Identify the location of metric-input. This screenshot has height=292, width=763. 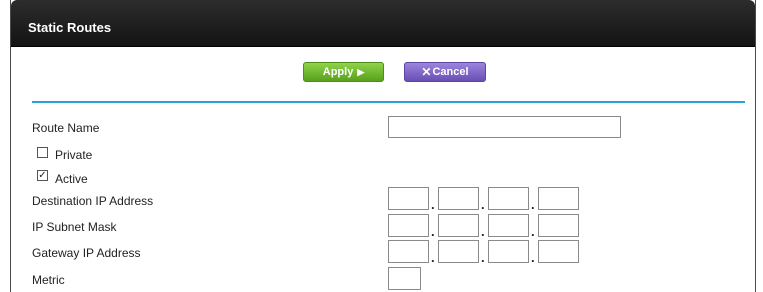
(404, 278).